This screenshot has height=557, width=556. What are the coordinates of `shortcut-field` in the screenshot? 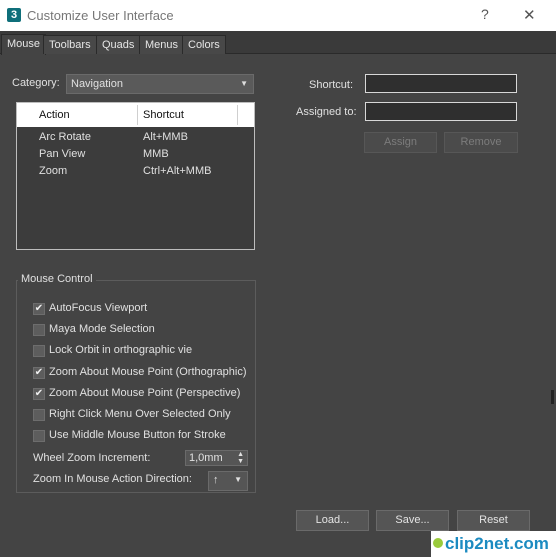 It's located at (441, 83).